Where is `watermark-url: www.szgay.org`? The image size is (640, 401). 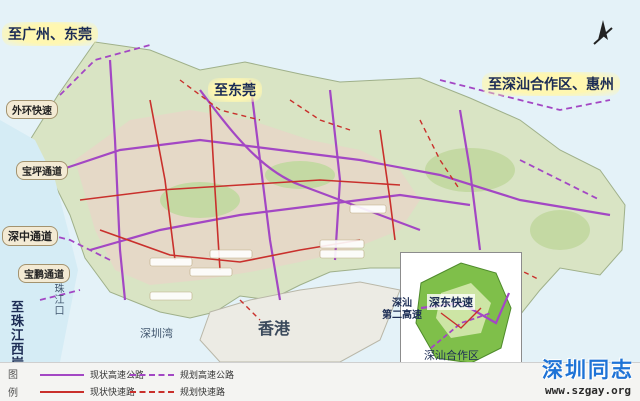
watermark-url: www.szgay.org is located at coordinates (588, 390).